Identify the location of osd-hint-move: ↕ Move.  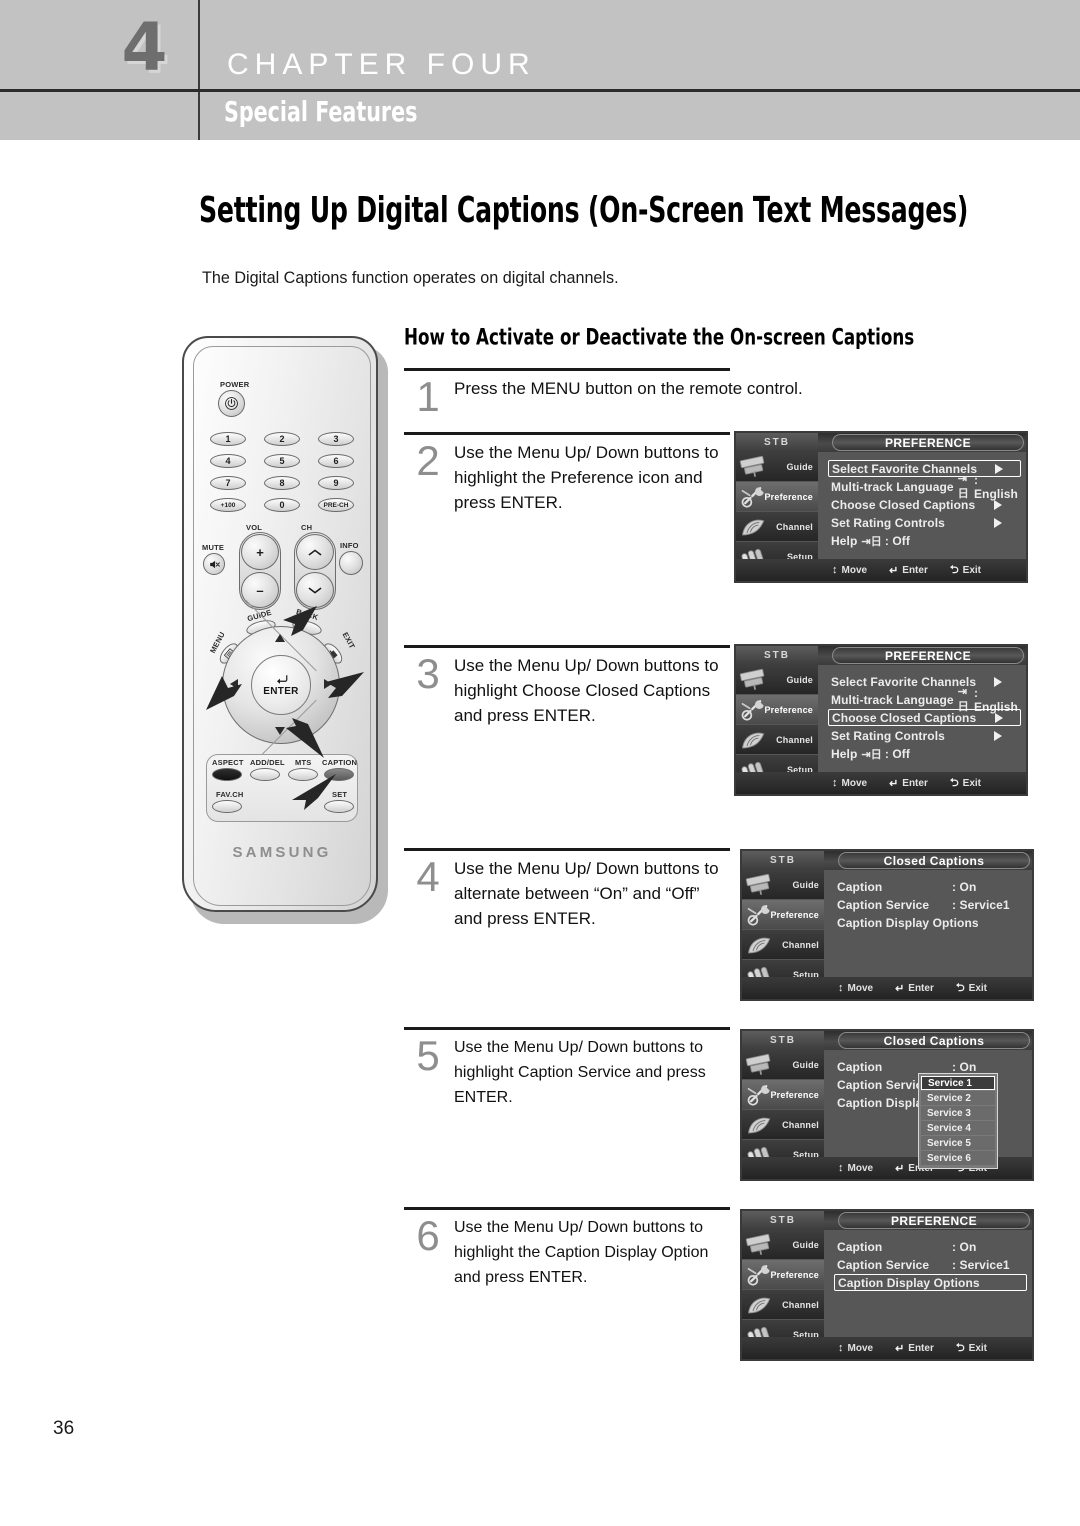
(855, 1348).